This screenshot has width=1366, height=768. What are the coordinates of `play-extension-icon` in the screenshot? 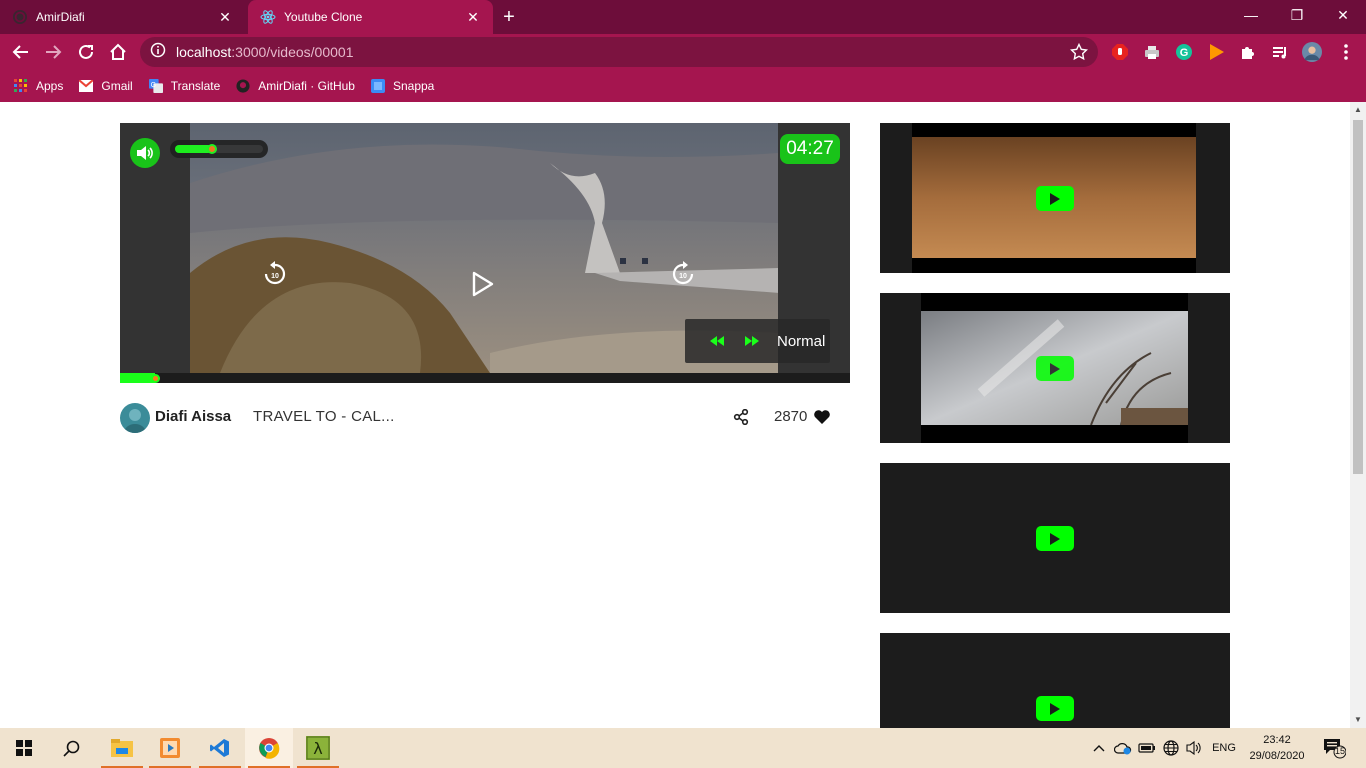 It's located at (1216, 52).